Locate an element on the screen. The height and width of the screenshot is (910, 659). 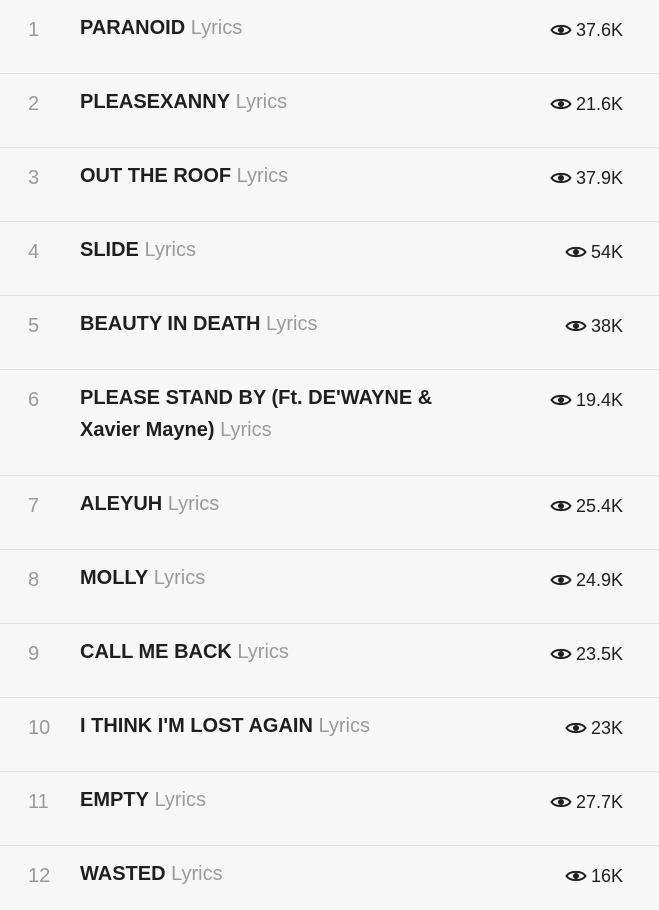
view-count: 19.4K is located at coordinates (586, 400).